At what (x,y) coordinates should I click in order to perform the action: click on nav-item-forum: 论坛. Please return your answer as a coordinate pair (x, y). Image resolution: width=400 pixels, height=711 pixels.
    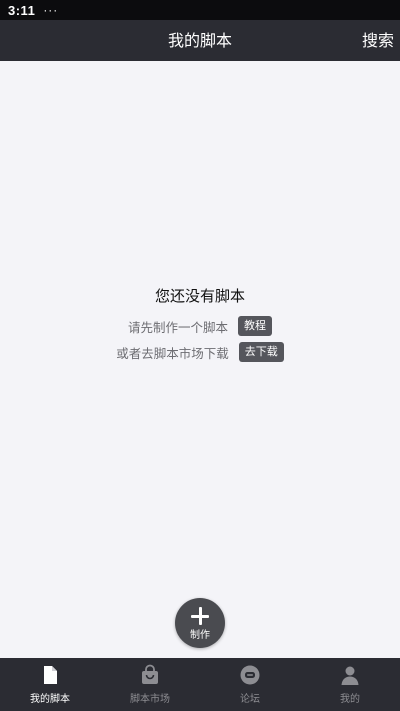
    Looking at the image, I should click on (250, 684).